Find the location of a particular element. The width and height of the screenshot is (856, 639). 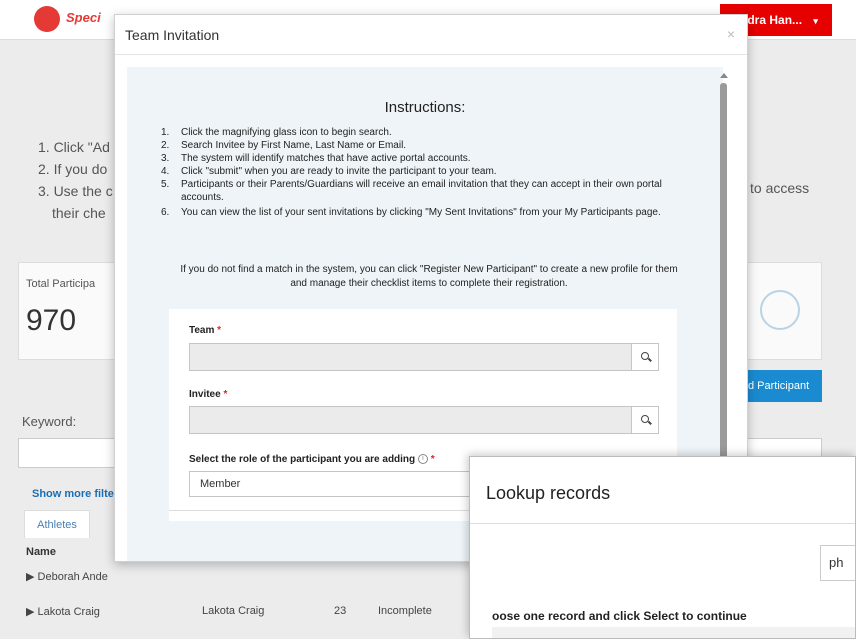

team-field is located at coordinates (424, 357).